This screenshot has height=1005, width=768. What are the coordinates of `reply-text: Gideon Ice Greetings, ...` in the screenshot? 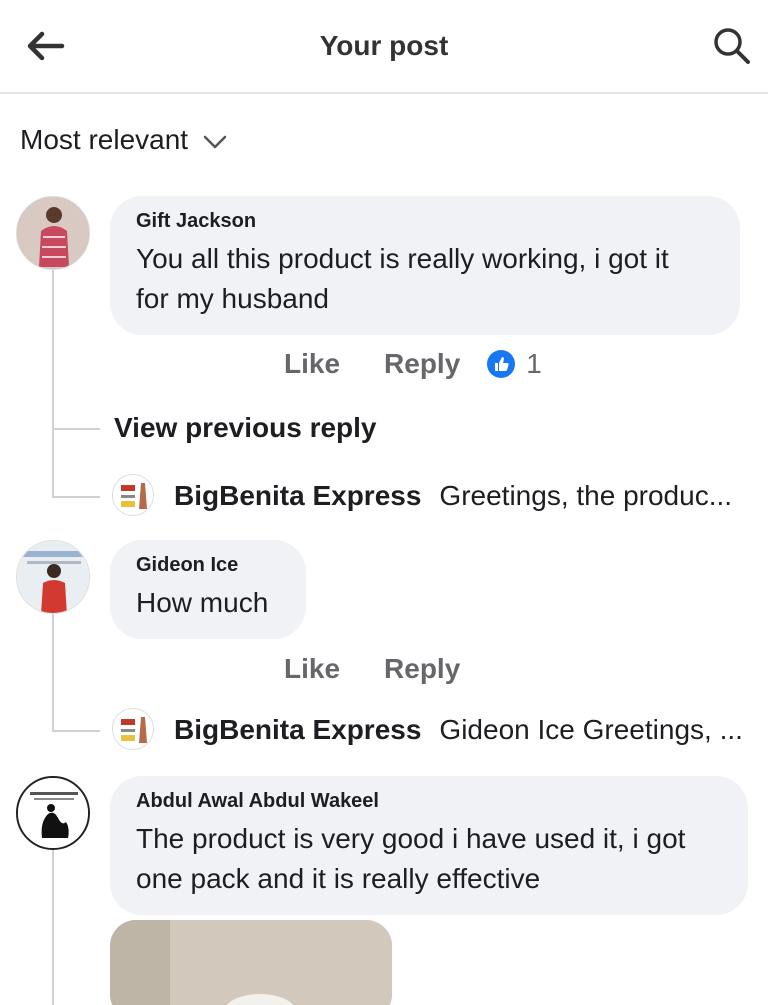 It's located at (591, 729).